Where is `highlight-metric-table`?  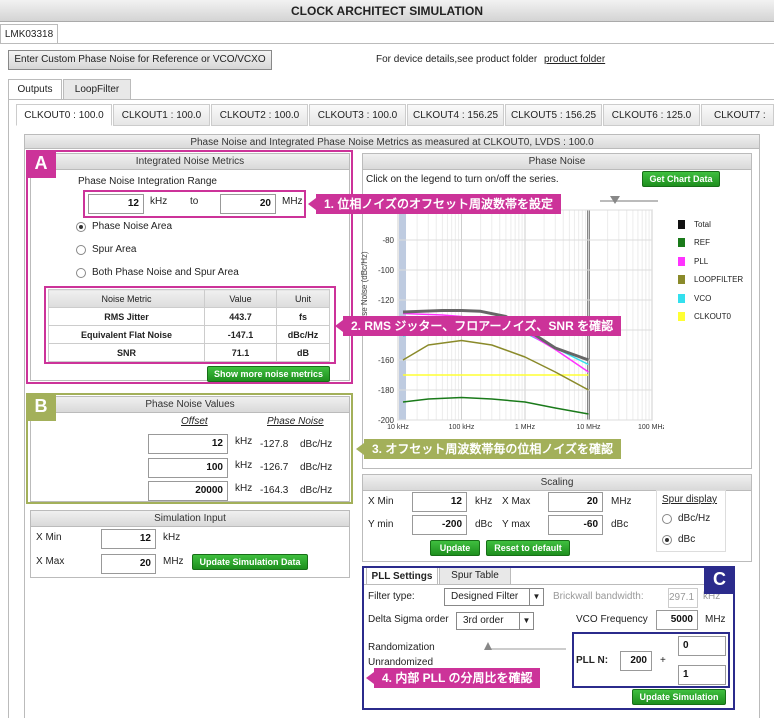
highlight-metric-table is located at coordinates (190, 325).